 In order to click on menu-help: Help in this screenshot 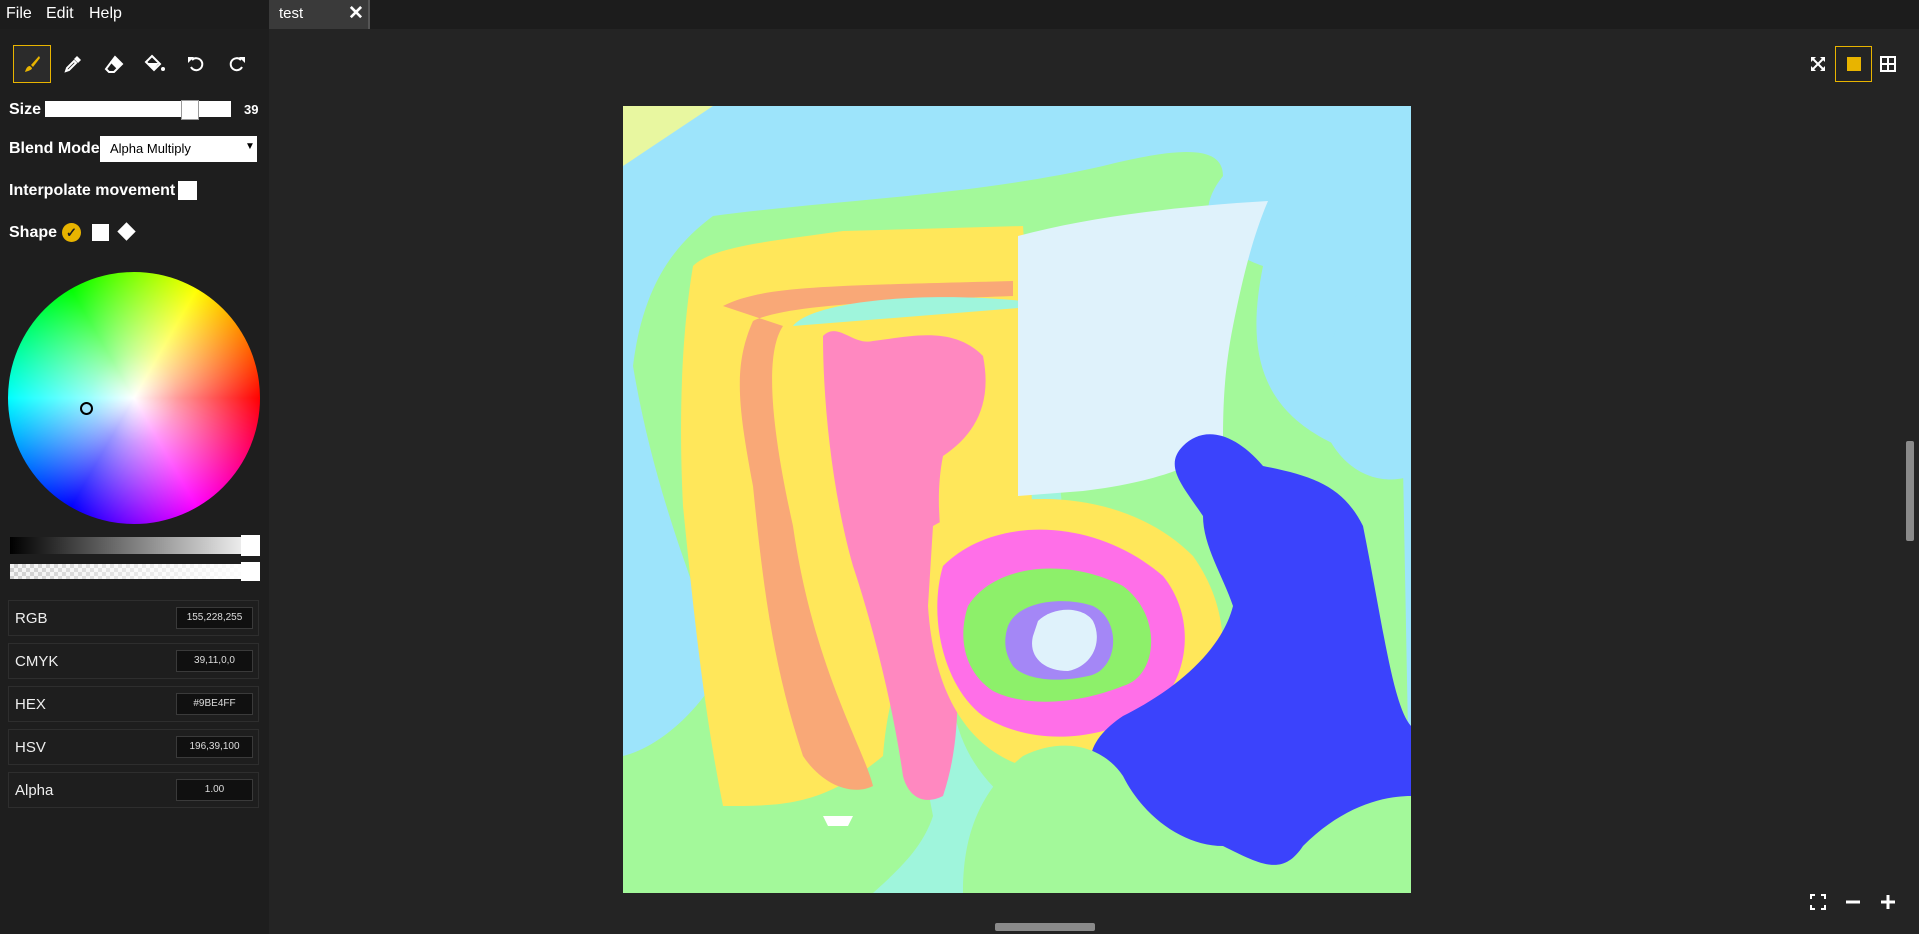, I will do `click(105, 14)`.